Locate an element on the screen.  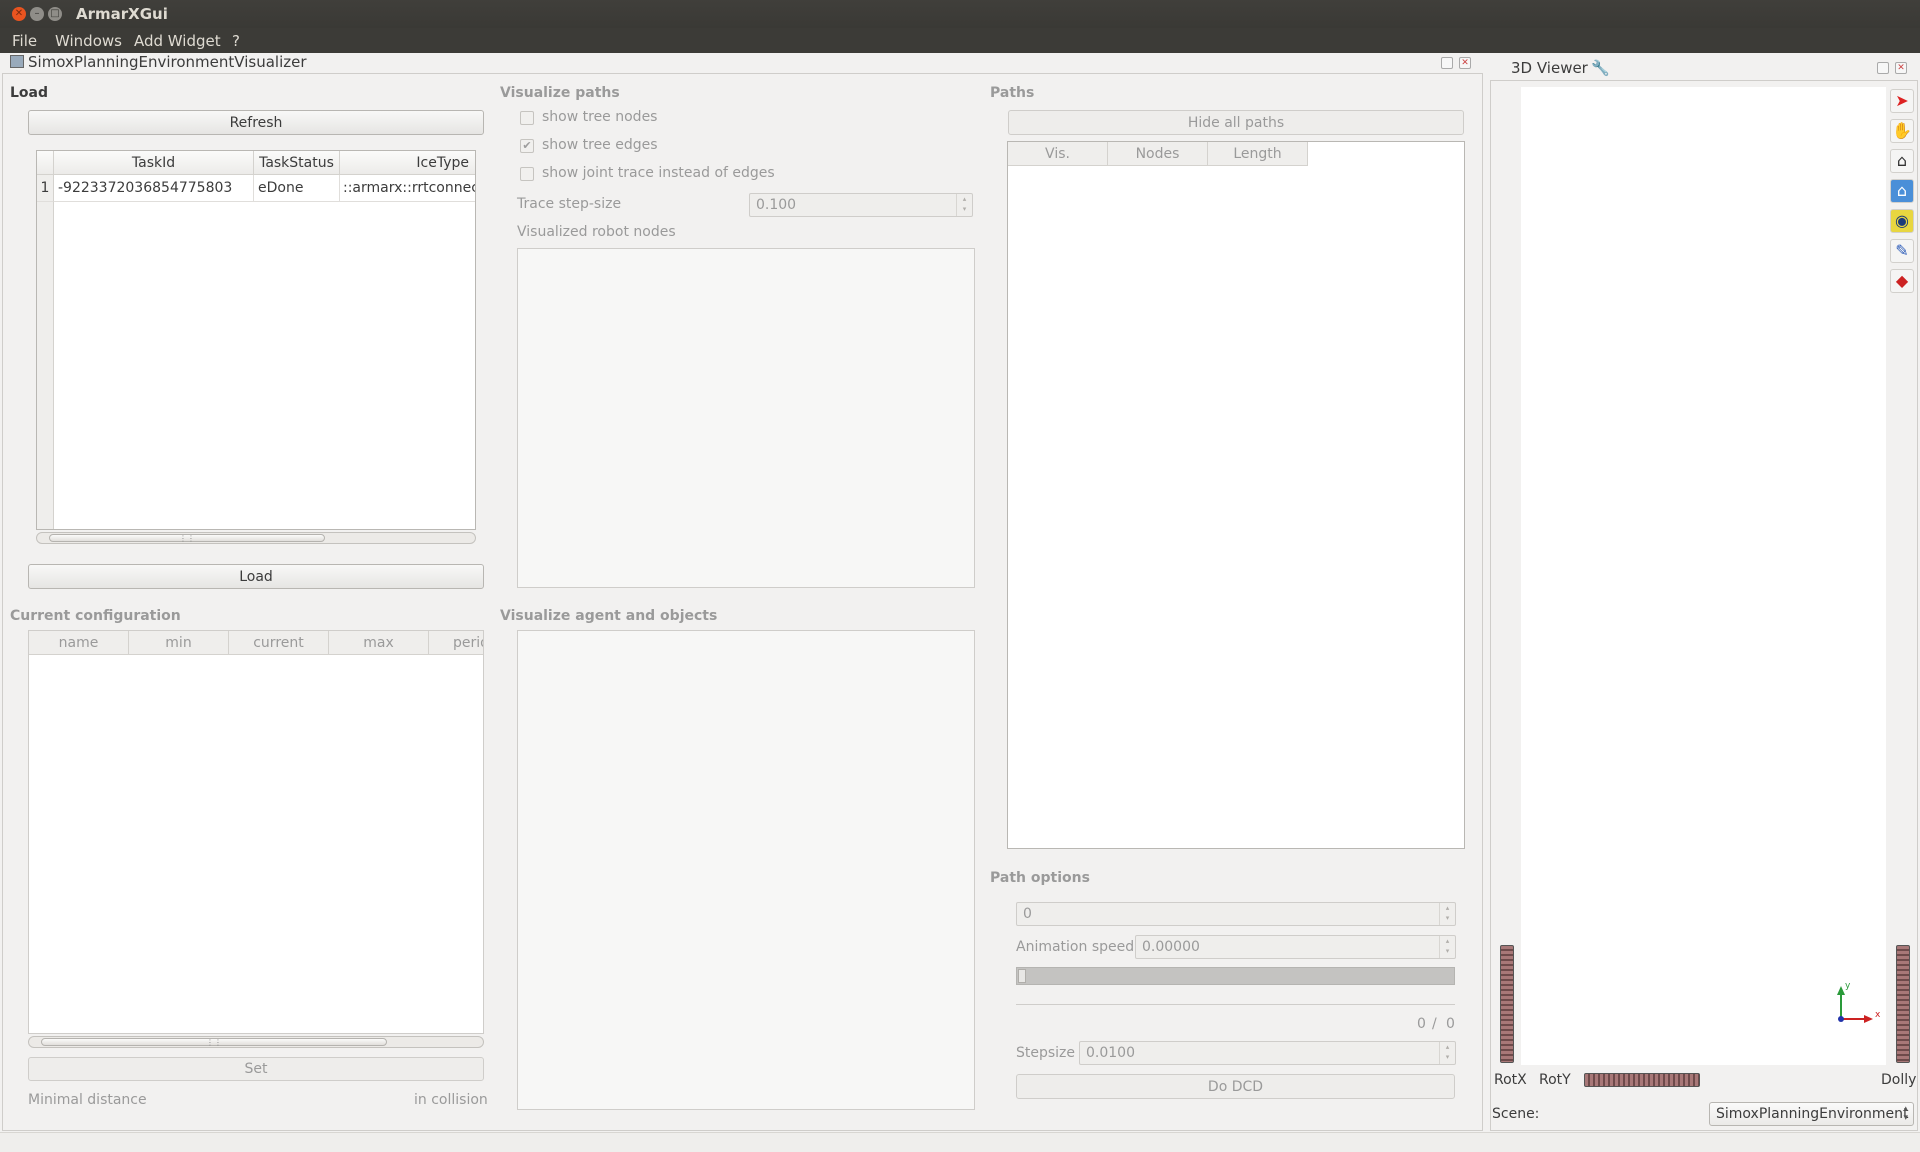
stepsize-value: 0.0100 is located at coordinates (1110, 1053).